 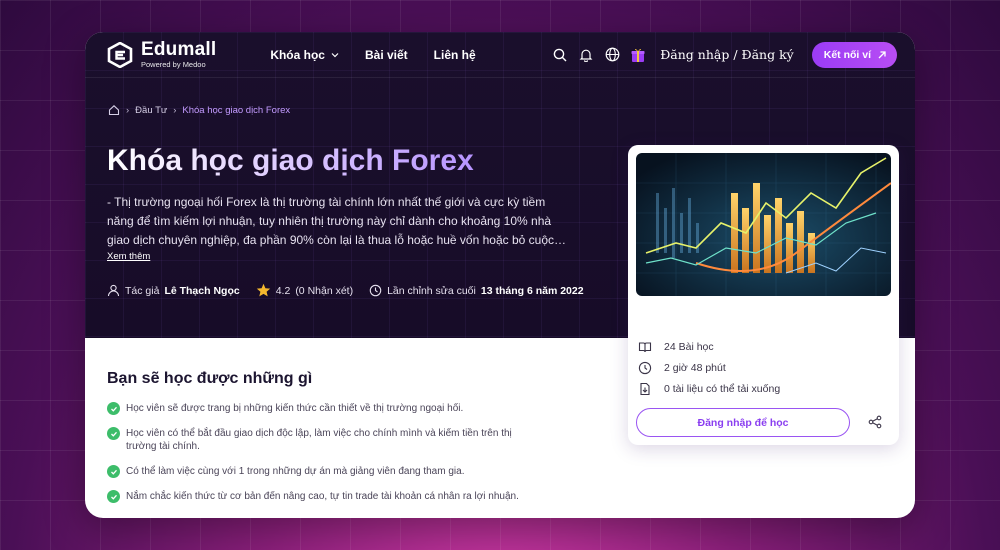 I want to click on rating-info: 4.2 (0 Nhận xét), so click(x=304, y=290).